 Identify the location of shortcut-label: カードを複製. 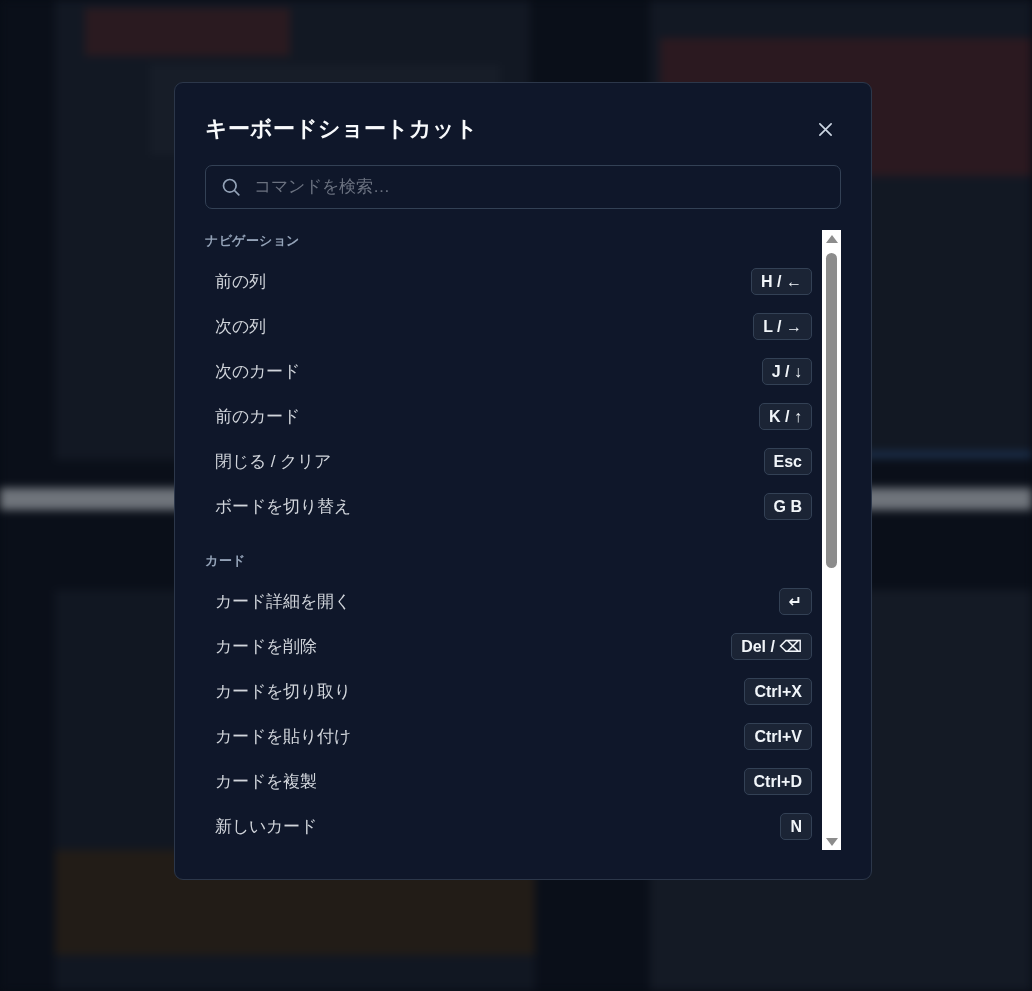
(266, 782).